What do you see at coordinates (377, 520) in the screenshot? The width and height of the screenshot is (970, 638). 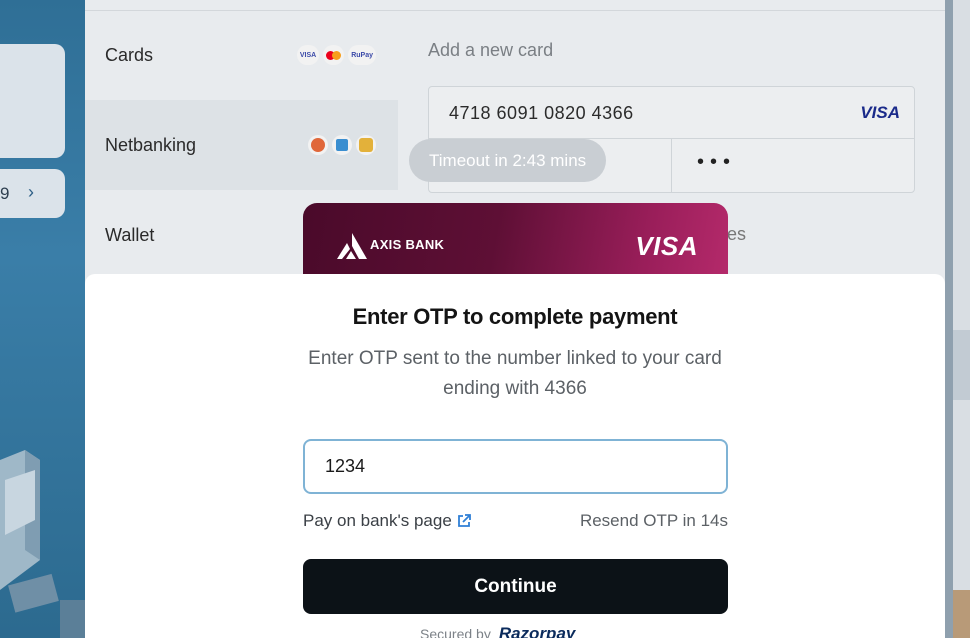 I see `pay-on-bank-label: Pay on bank's page` at bounding box center [377, 520].